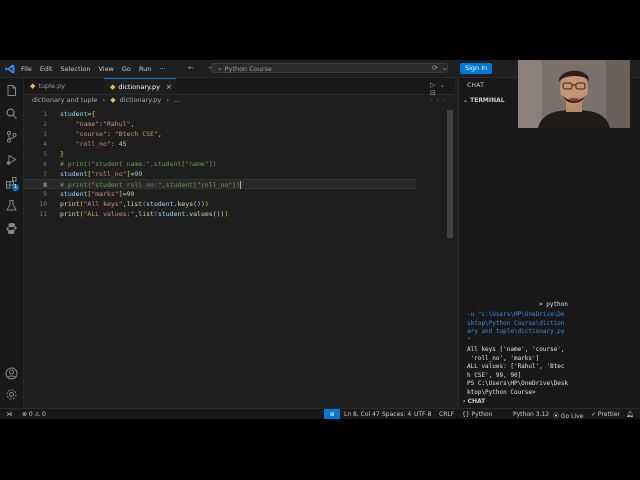  I want to click on line-number: 3, so click(45, 134).